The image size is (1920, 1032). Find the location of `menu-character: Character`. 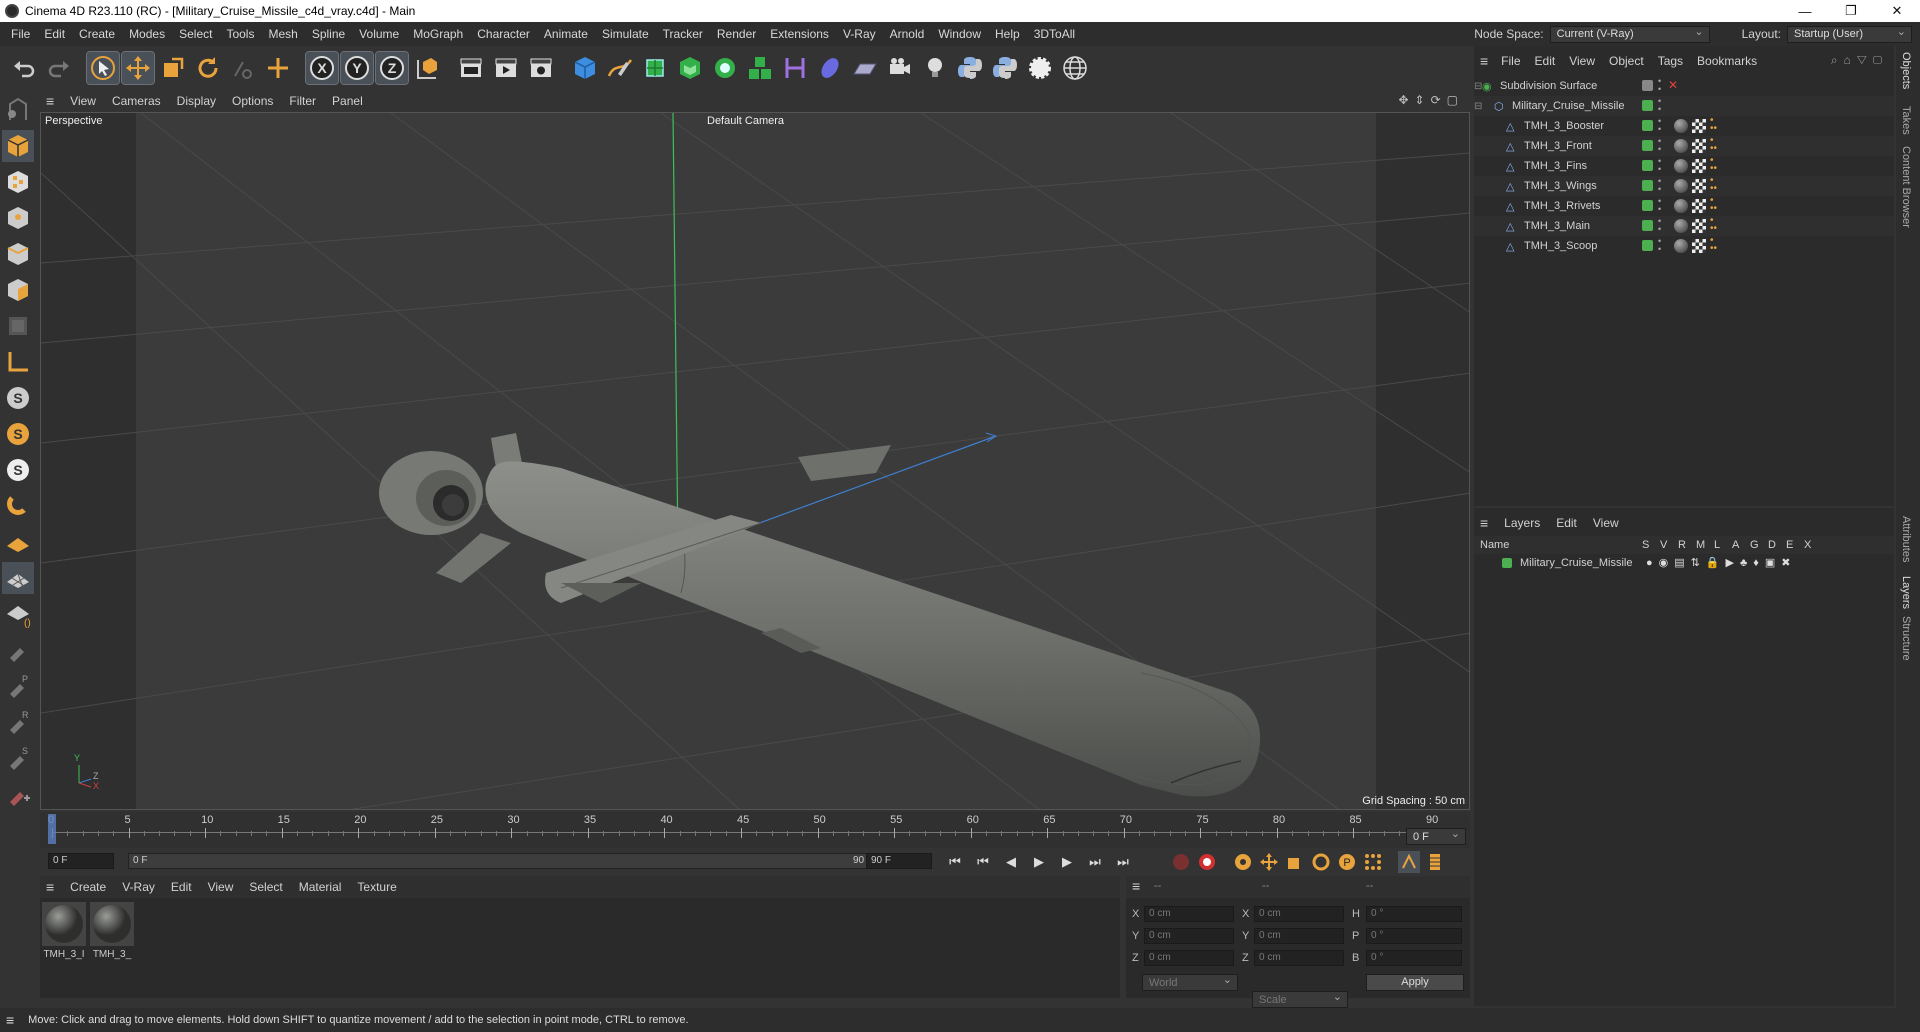

menu-character: Character is located at coordinates (503, 34).